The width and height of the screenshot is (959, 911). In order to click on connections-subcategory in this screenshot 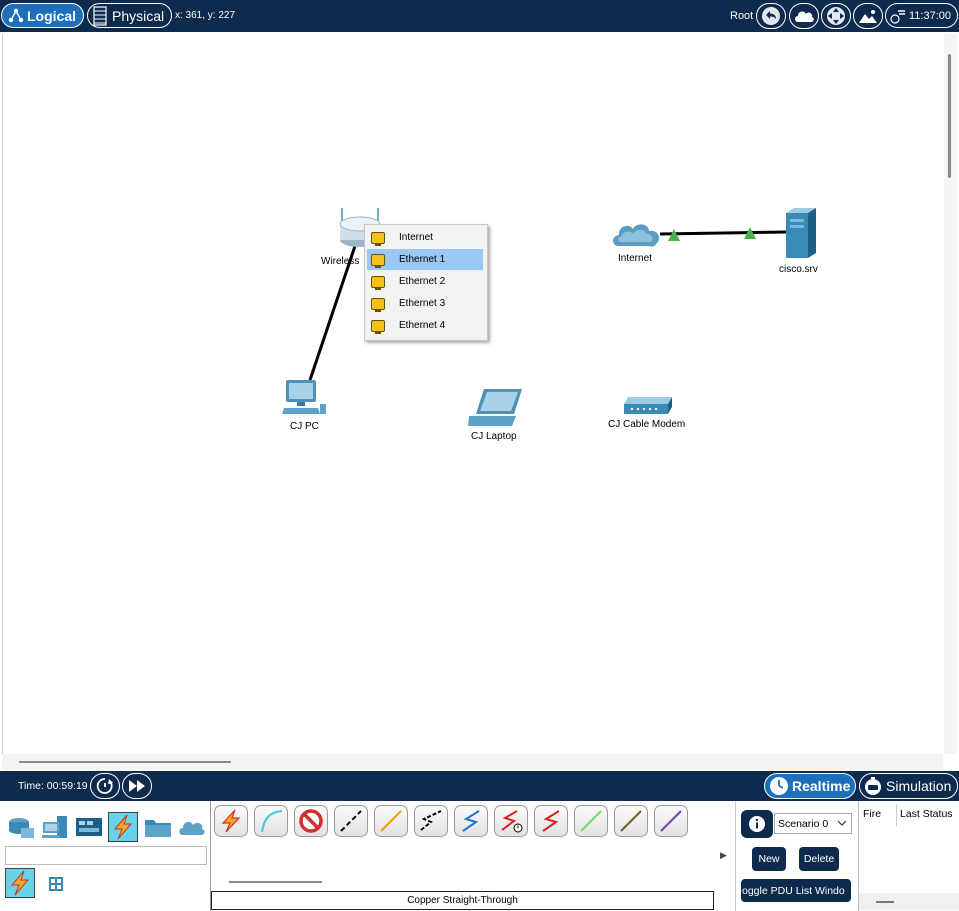, I will do `click(20, 883)`.